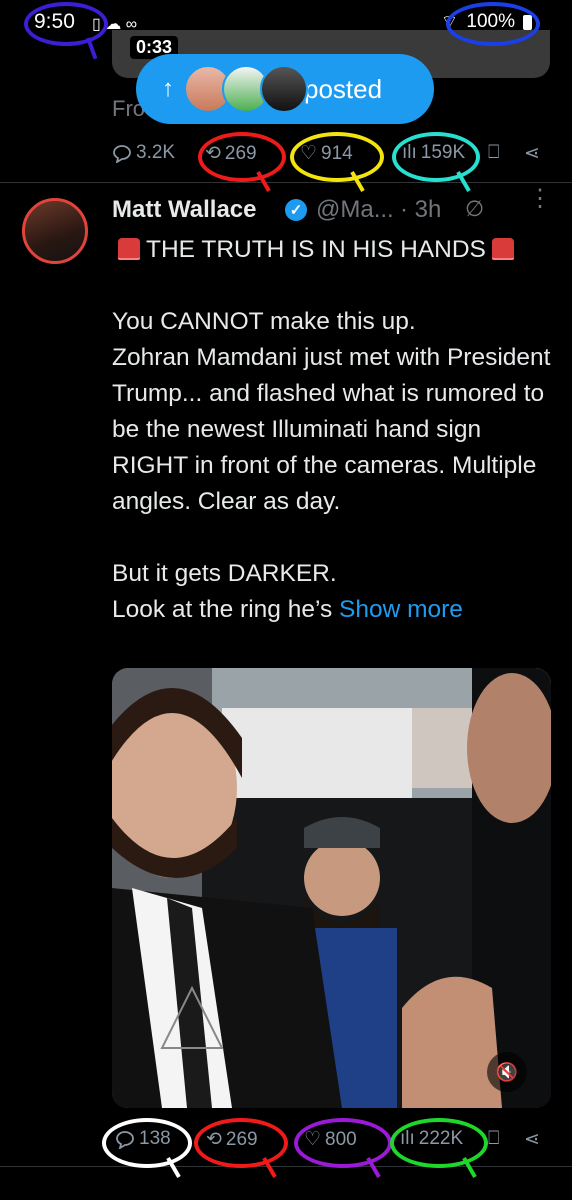 This screenshot has height=1200, width=572. Describe the element at coordinates (264, 321) in the screenshot. I see `para1-line1: You CANNOT make this up.` at that location.